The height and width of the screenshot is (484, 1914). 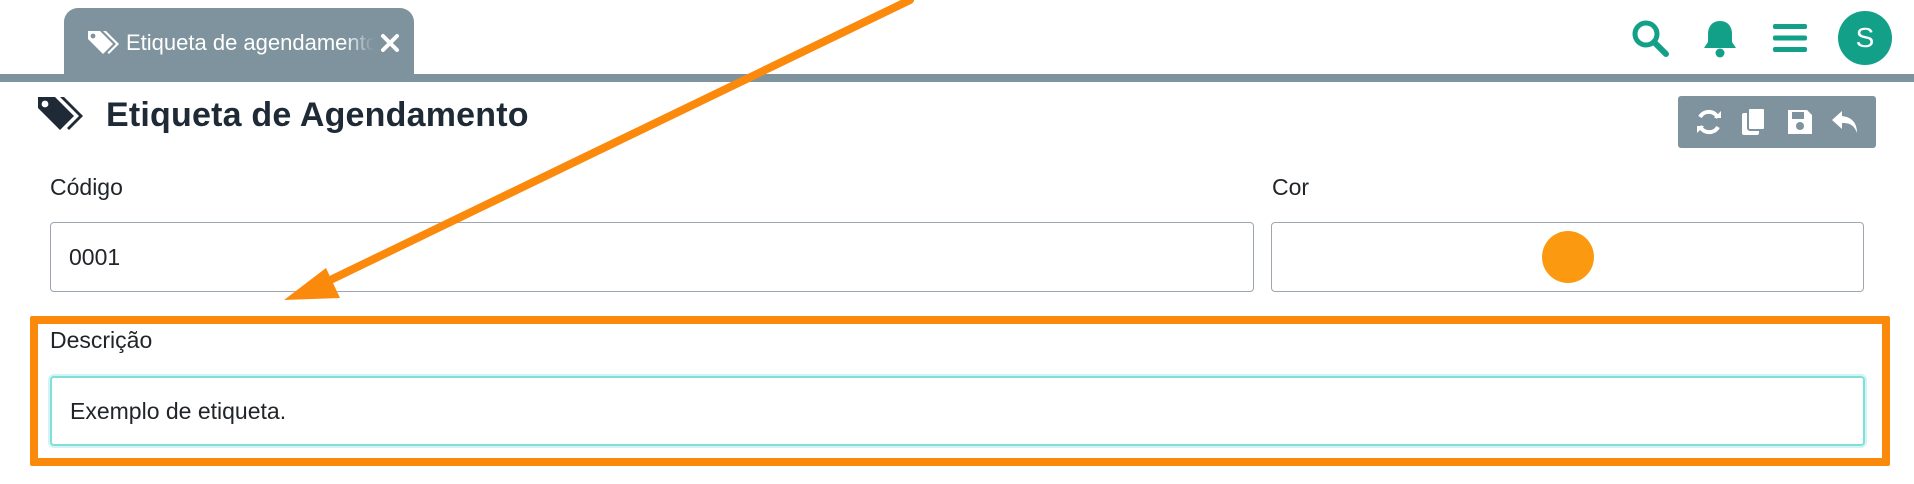 I want to click on avatar: S, so click(x=1865, y=38).